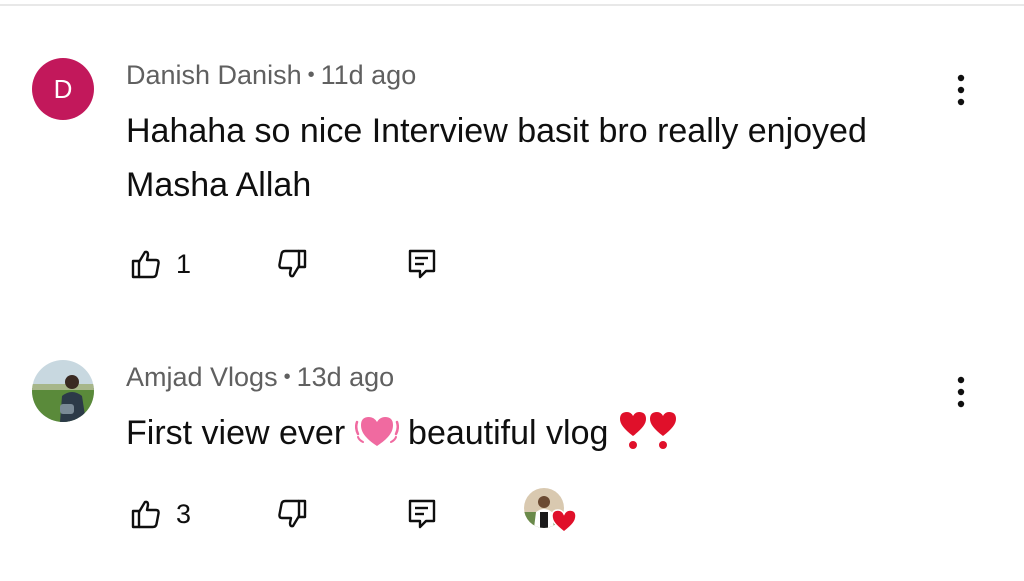 The image size is (1024, 581). I want to click on like-count: 3, so click(184, 514).